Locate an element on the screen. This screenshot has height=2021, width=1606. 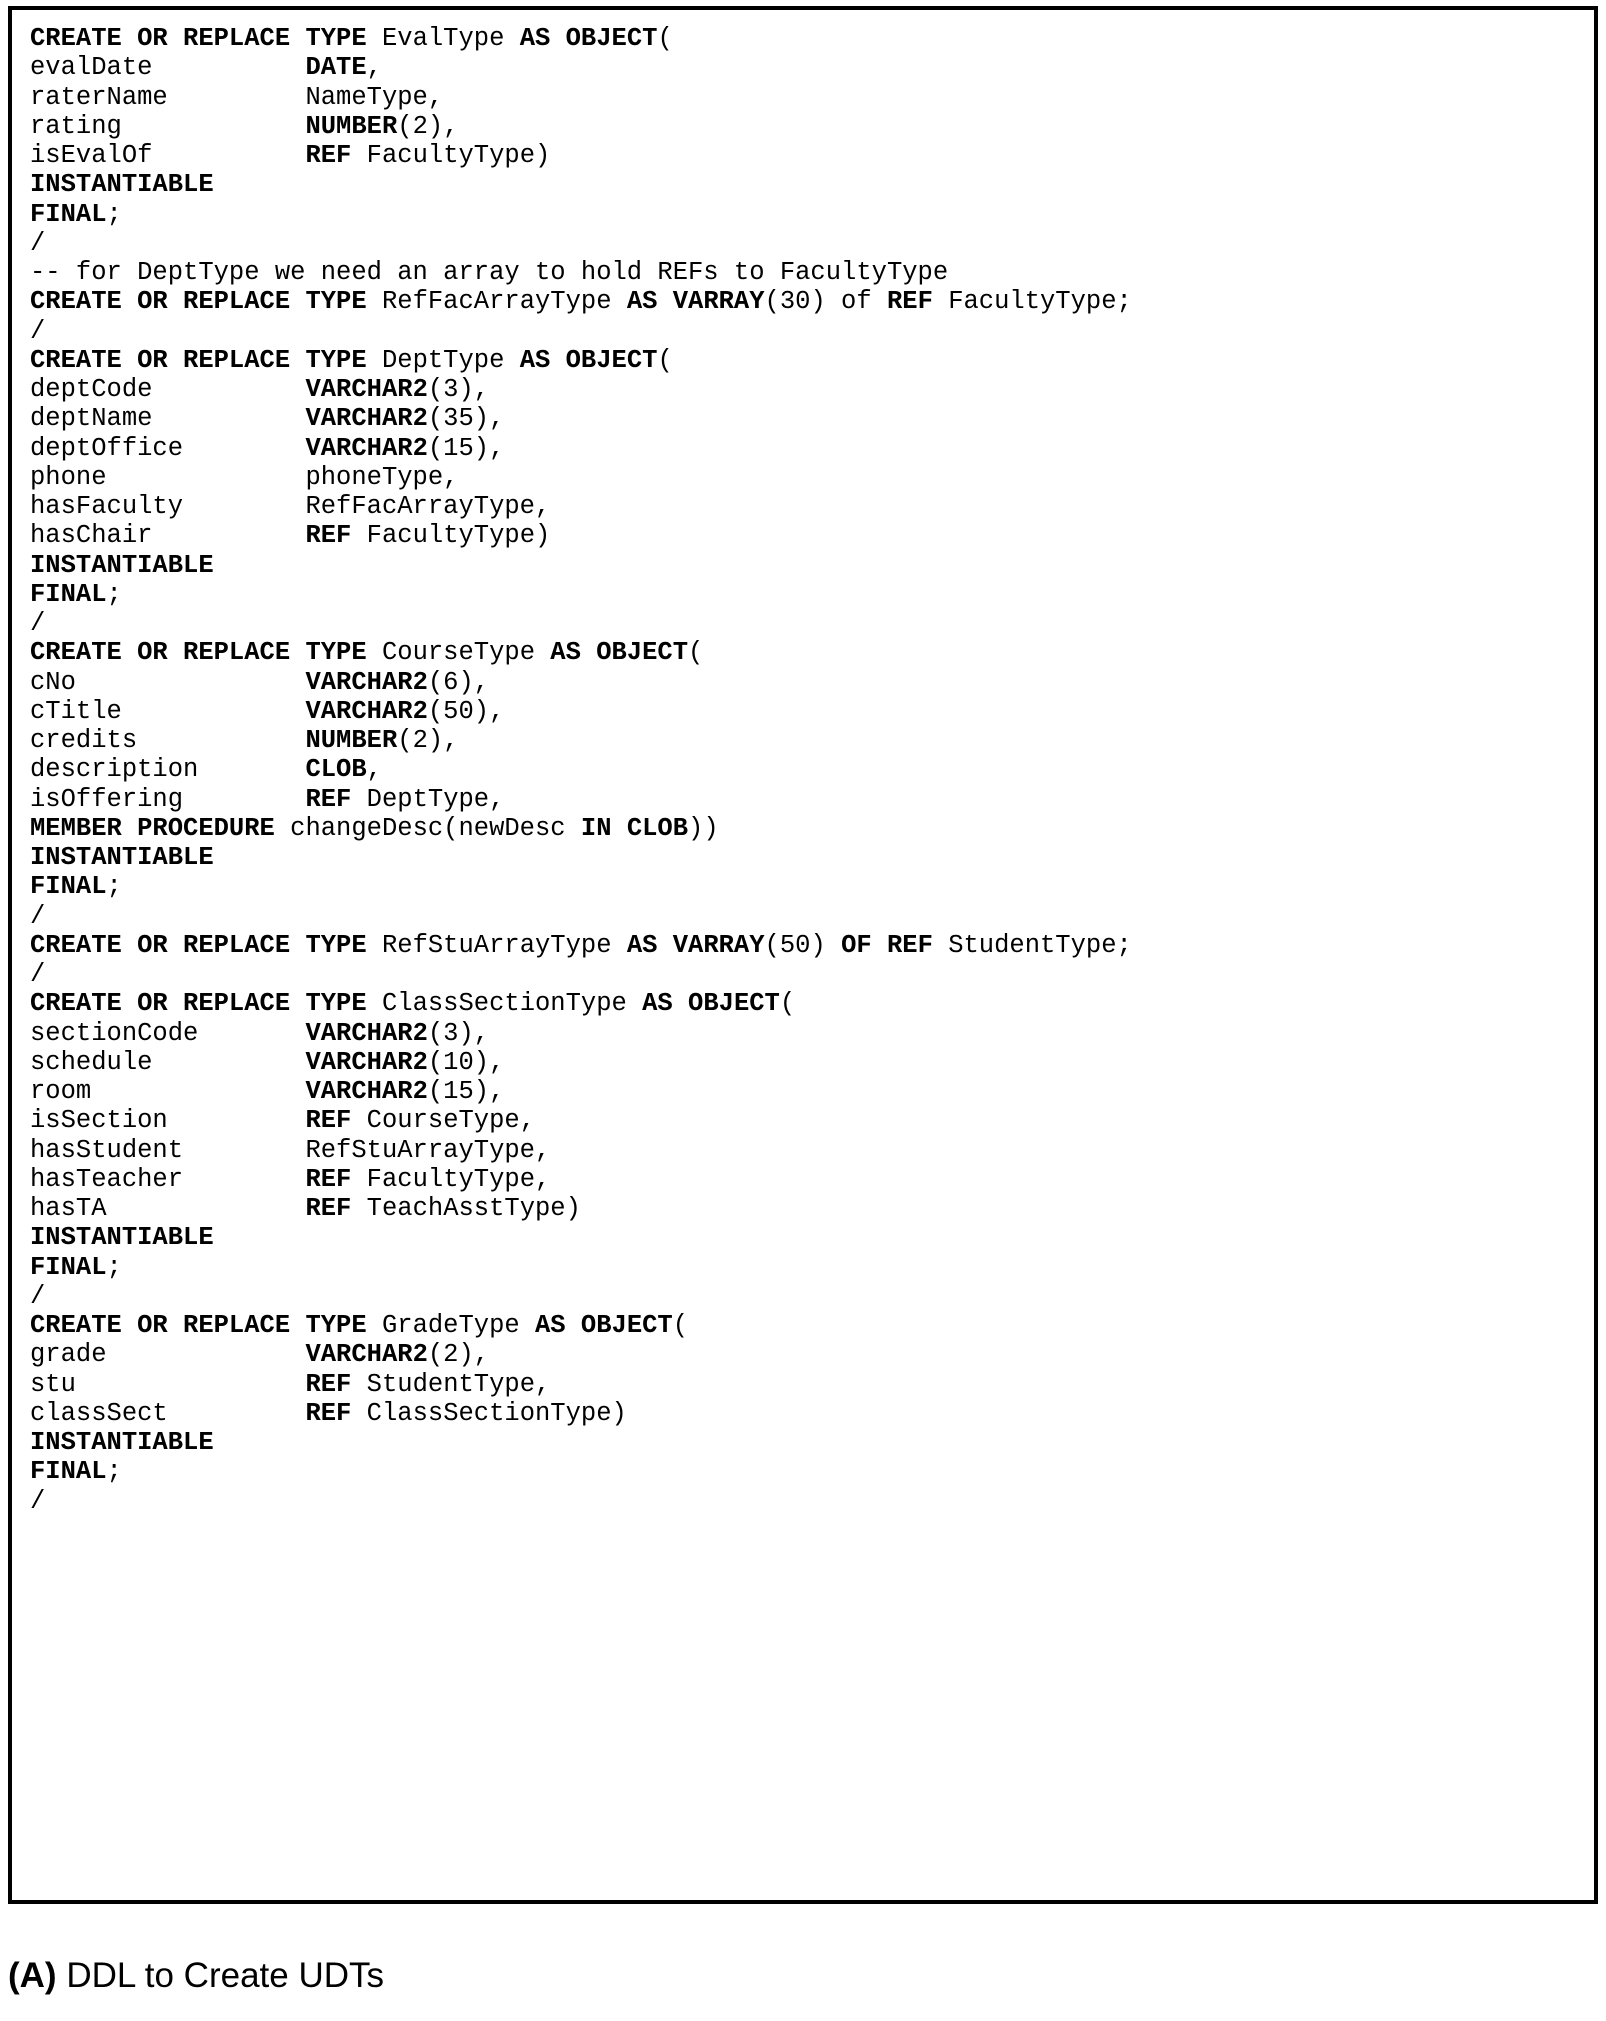
code-identifier: deptName is located at coordinates (168, 419).